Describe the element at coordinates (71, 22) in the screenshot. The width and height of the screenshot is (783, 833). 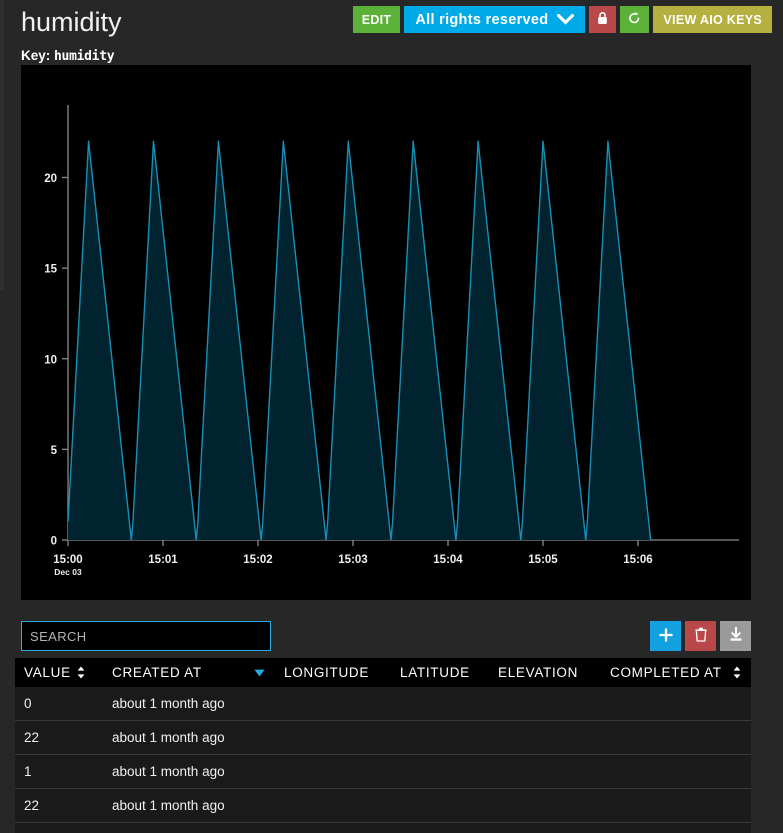
I see `page-title: humidity` at that location.